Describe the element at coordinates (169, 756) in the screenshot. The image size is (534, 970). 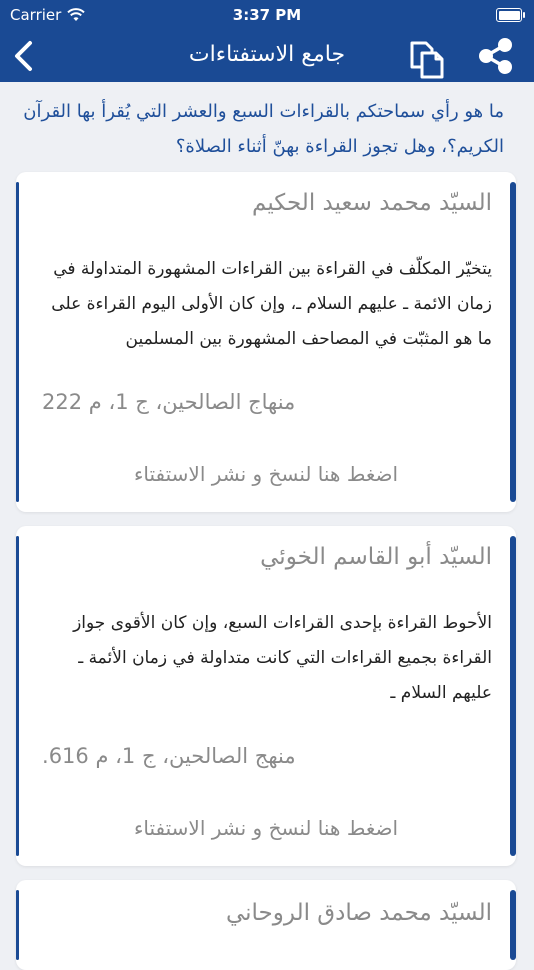
I see `source-reference: منهج الصالحين، ج 1، م 616.` at that location.